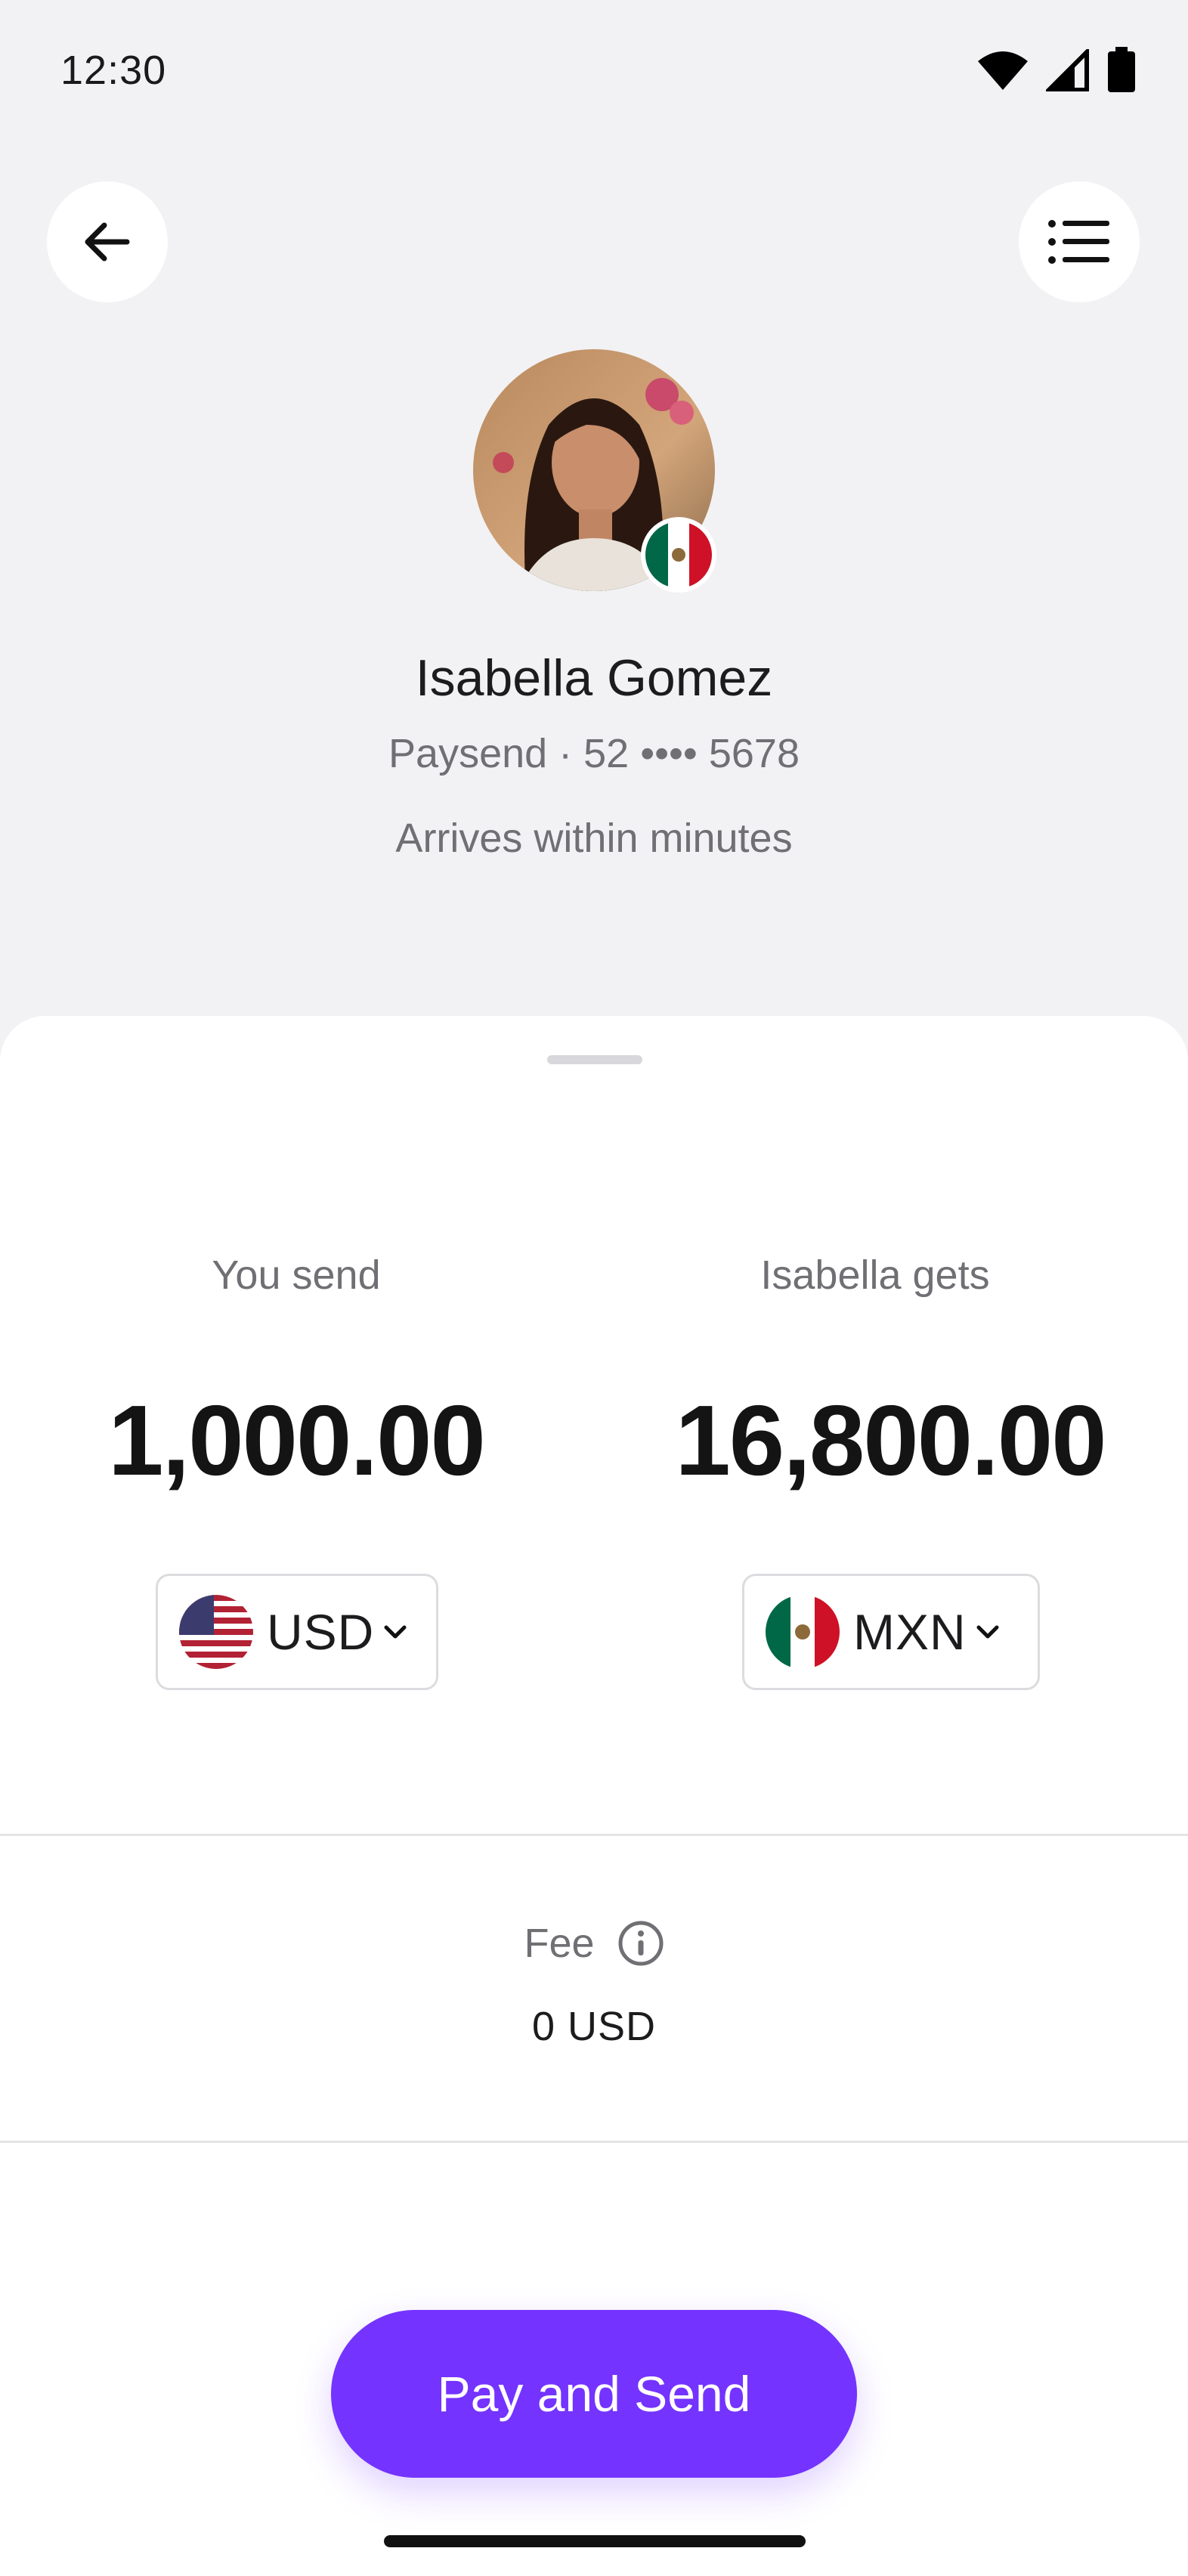  I want to click on list-icon, so click(1079, 242).